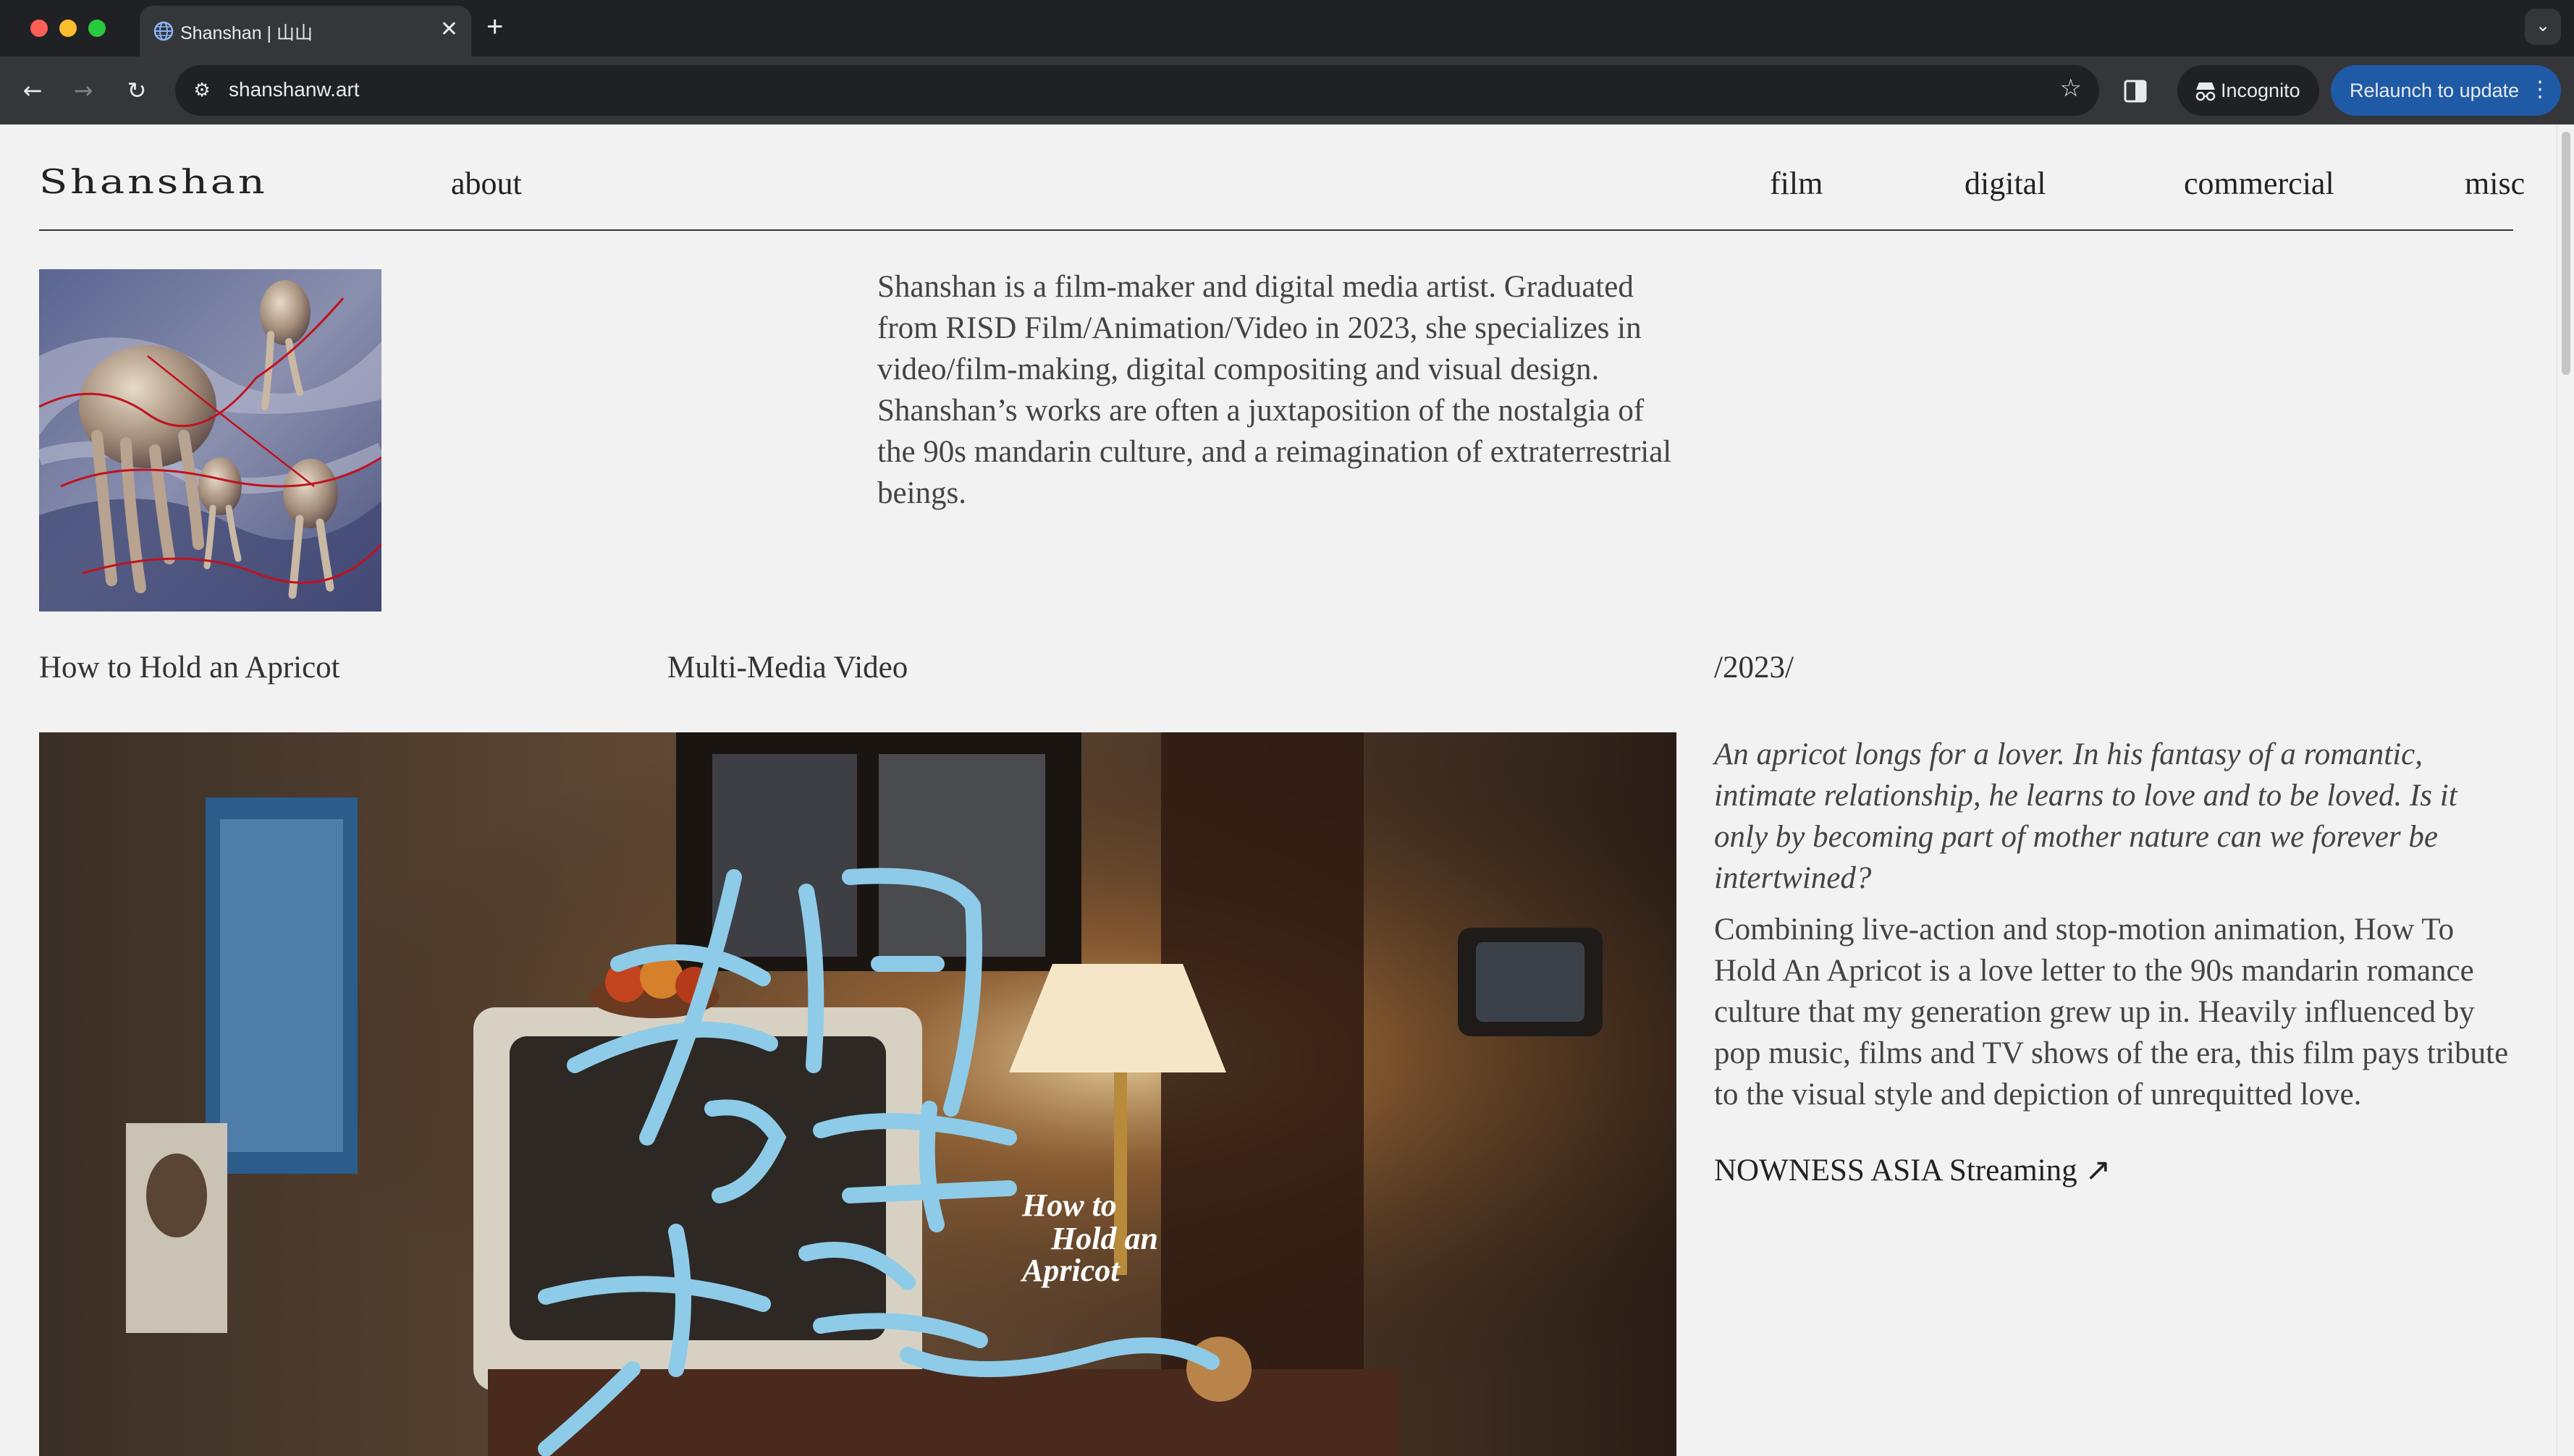 The width and height of the screenshot is (2574, 1456). I want to click on incognito-icon, so click(2205, 91).